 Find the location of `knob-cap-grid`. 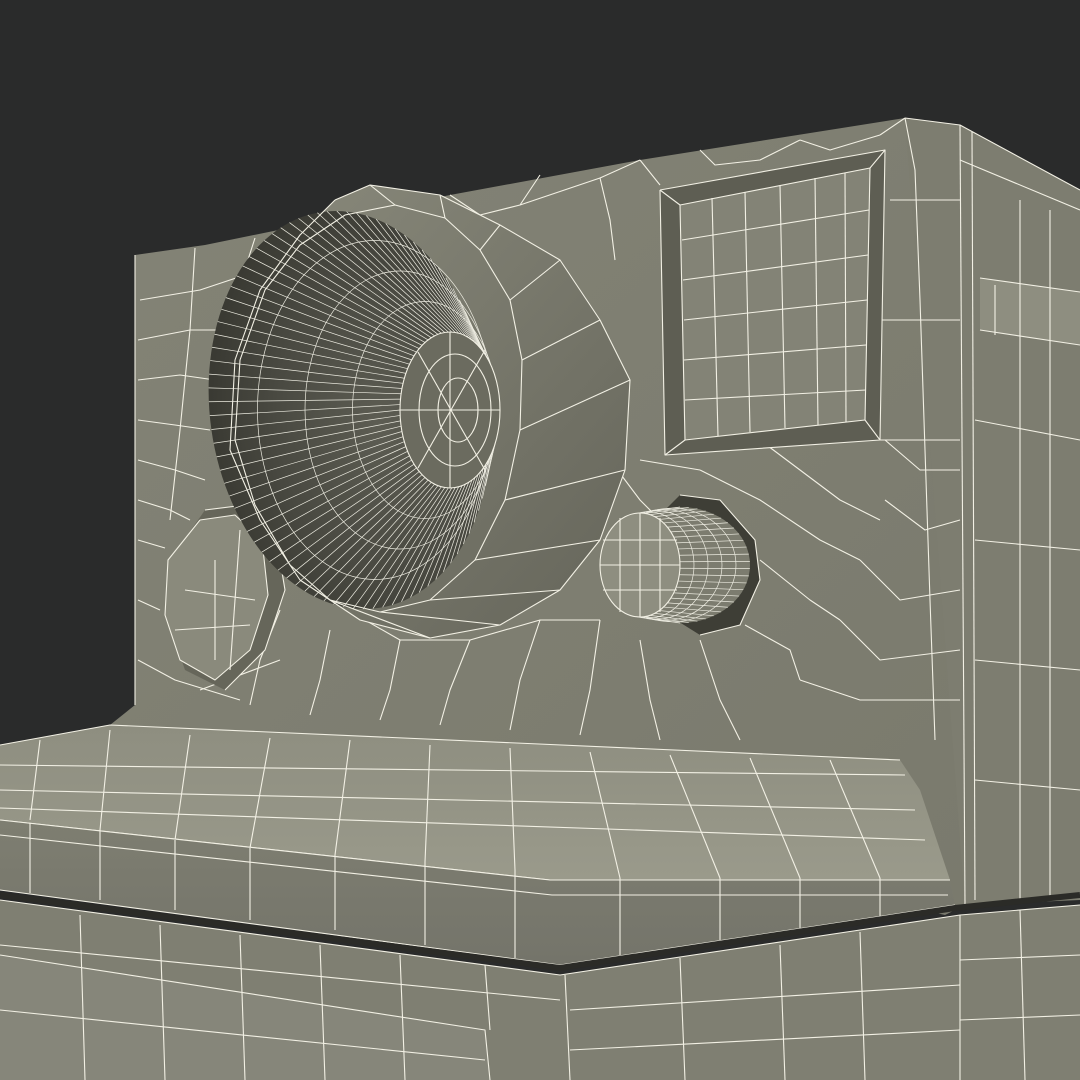

knob-cap-grid is located at coordinates (640, 565).